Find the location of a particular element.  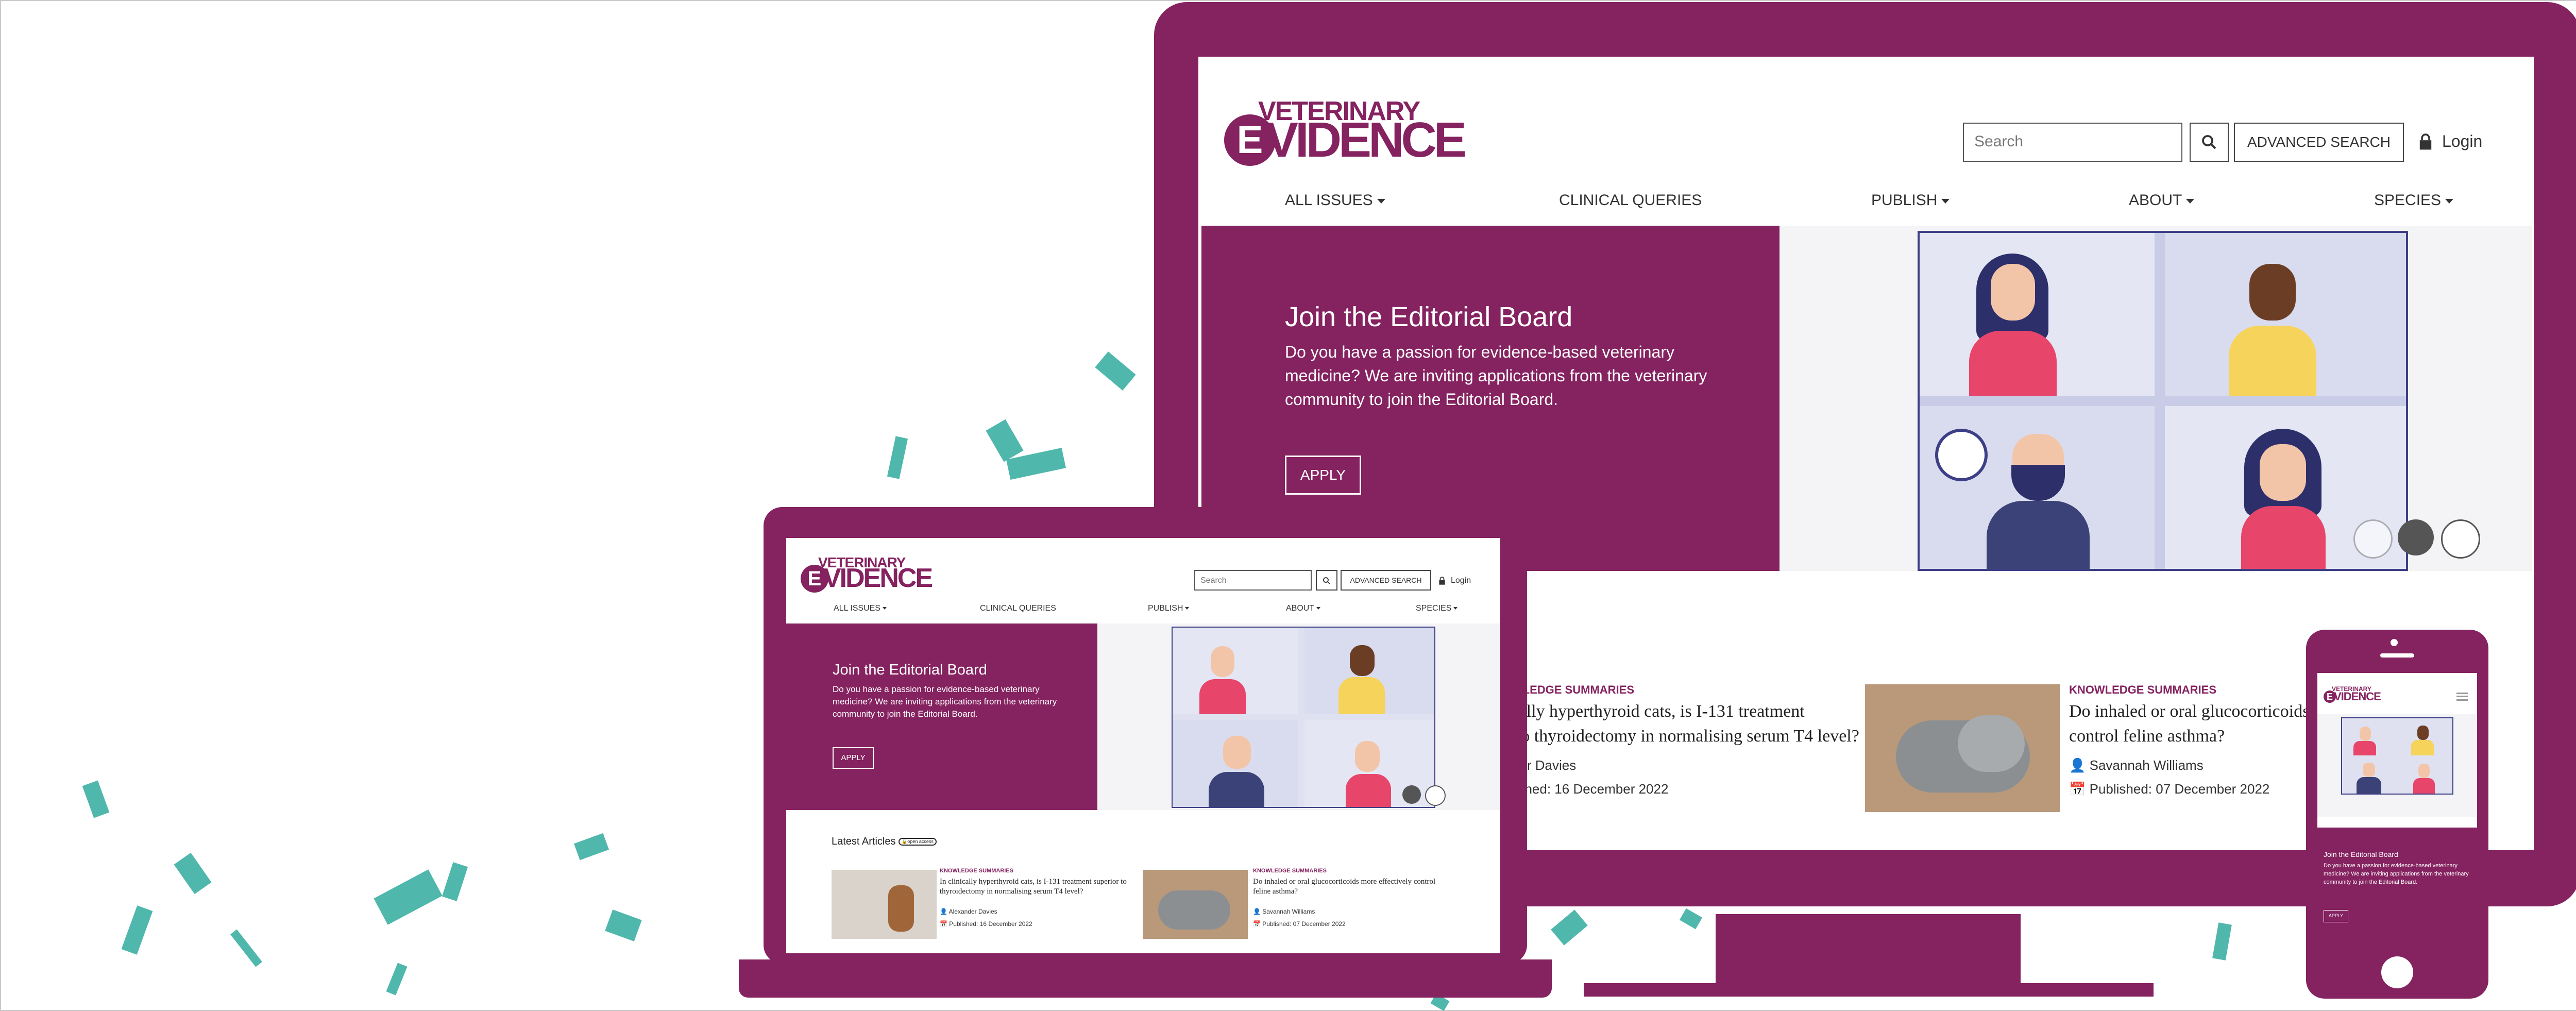

article-title-line: control feline asthma? is located at coordinates (2147, 736).